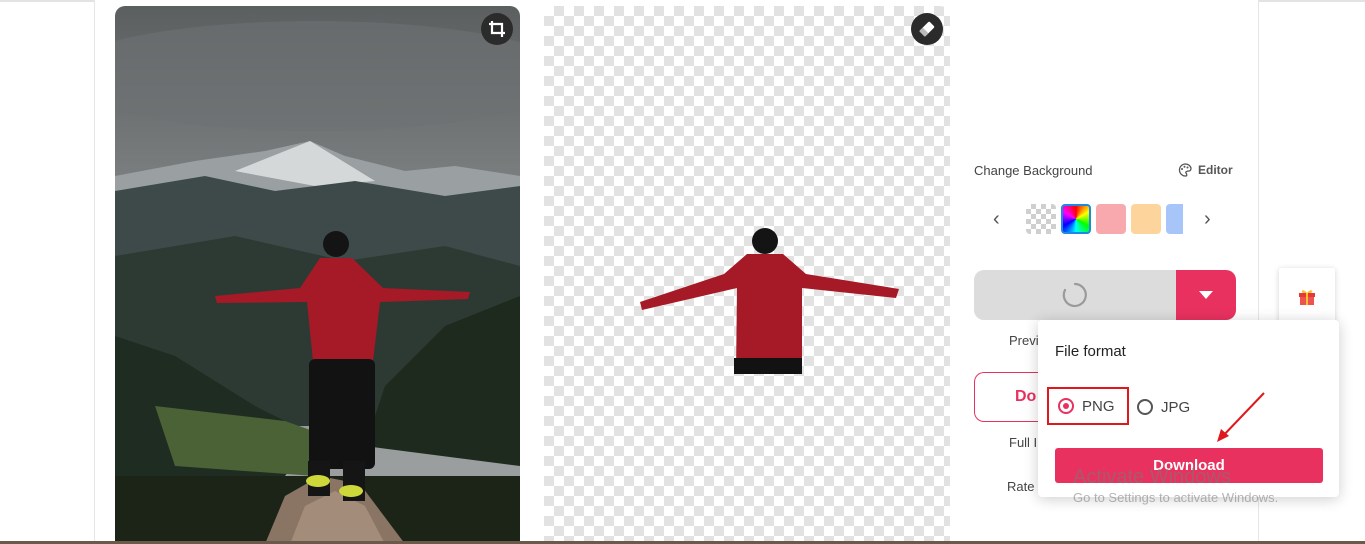 Image resolution: width=1365 pixels, height=544 pixels. Describe the element at coordinates (1174, 219) in the screenshot. I see `swatch-blue` at that location.